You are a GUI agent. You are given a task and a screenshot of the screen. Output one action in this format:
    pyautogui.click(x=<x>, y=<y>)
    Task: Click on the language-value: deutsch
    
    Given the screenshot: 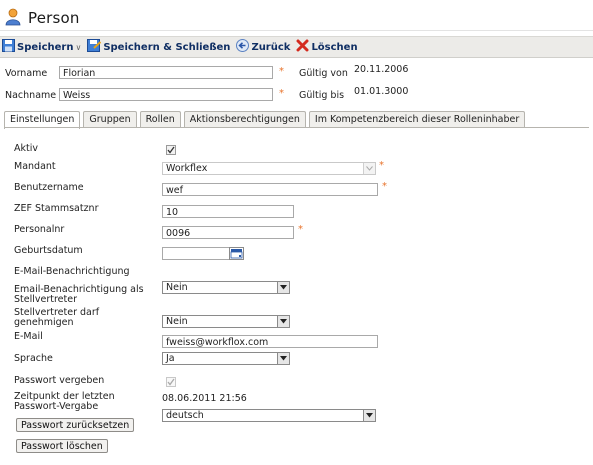 What is the action you would take?
    pyautogui.click(x=185, y=415)
    